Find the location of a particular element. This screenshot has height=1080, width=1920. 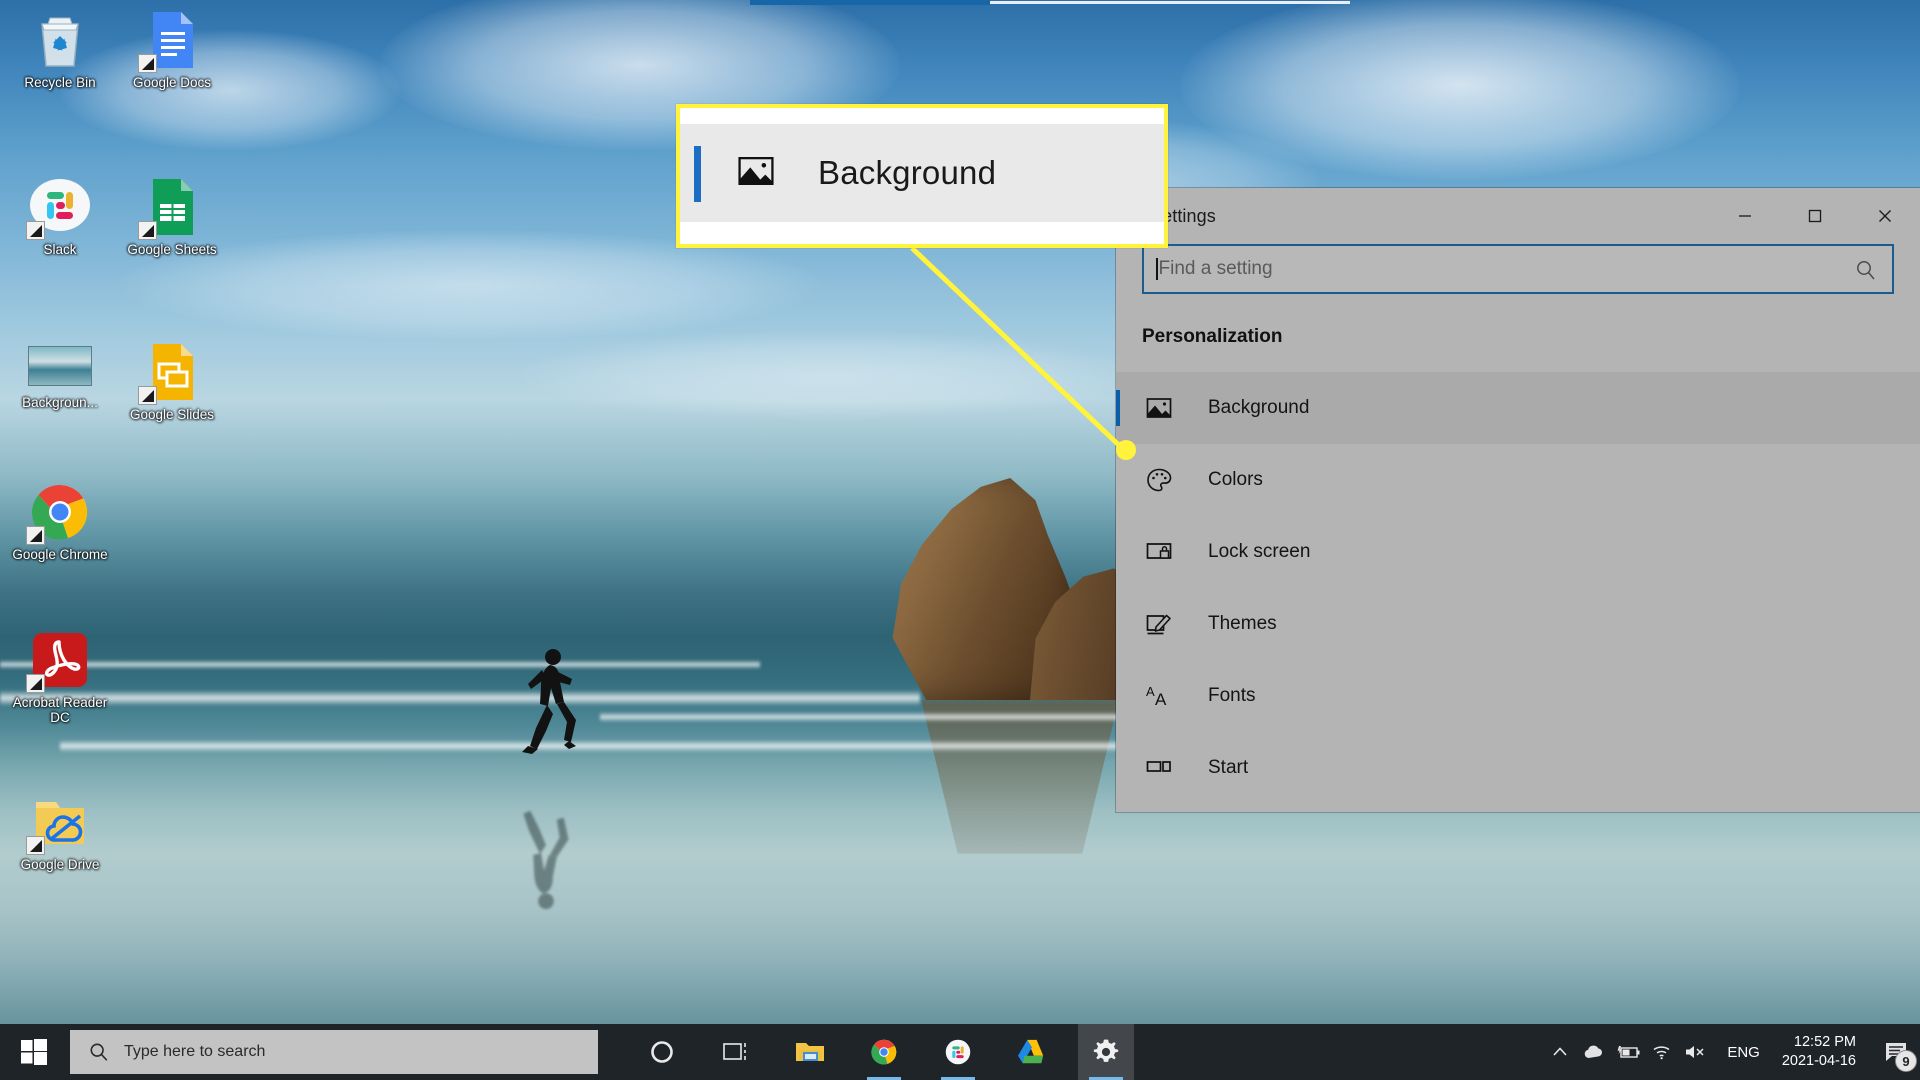

cortana-button is located at coordinates (662, 1052).